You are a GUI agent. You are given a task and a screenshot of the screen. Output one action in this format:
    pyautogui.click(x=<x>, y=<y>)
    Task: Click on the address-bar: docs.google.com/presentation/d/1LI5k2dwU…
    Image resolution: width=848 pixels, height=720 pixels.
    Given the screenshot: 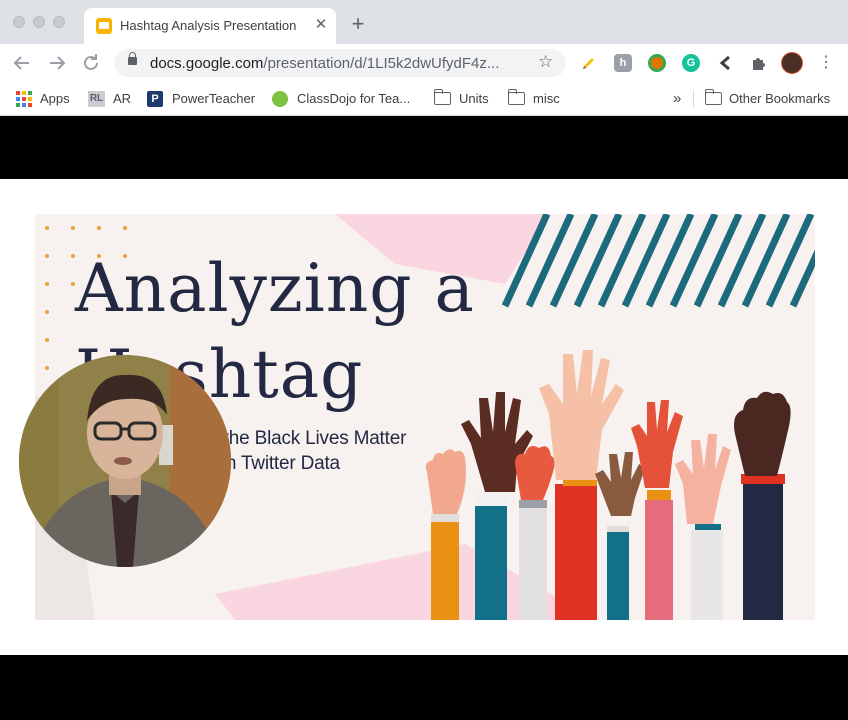 What is the action you would take?
    pyautogui.click(x=340, y=63)
    